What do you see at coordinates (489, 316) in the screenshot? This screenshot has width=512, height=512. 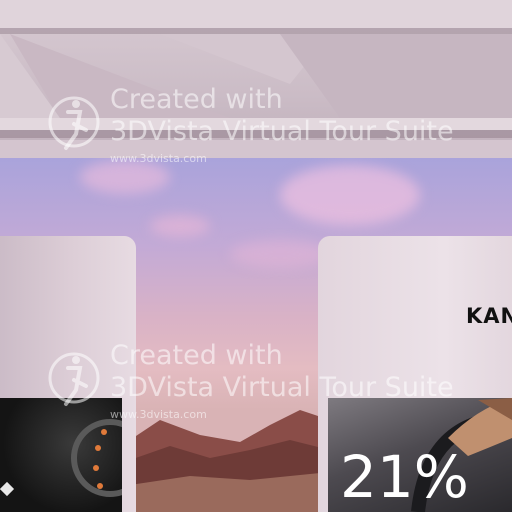 I see `brand-name: KAN` at bounding box center [489, 316].